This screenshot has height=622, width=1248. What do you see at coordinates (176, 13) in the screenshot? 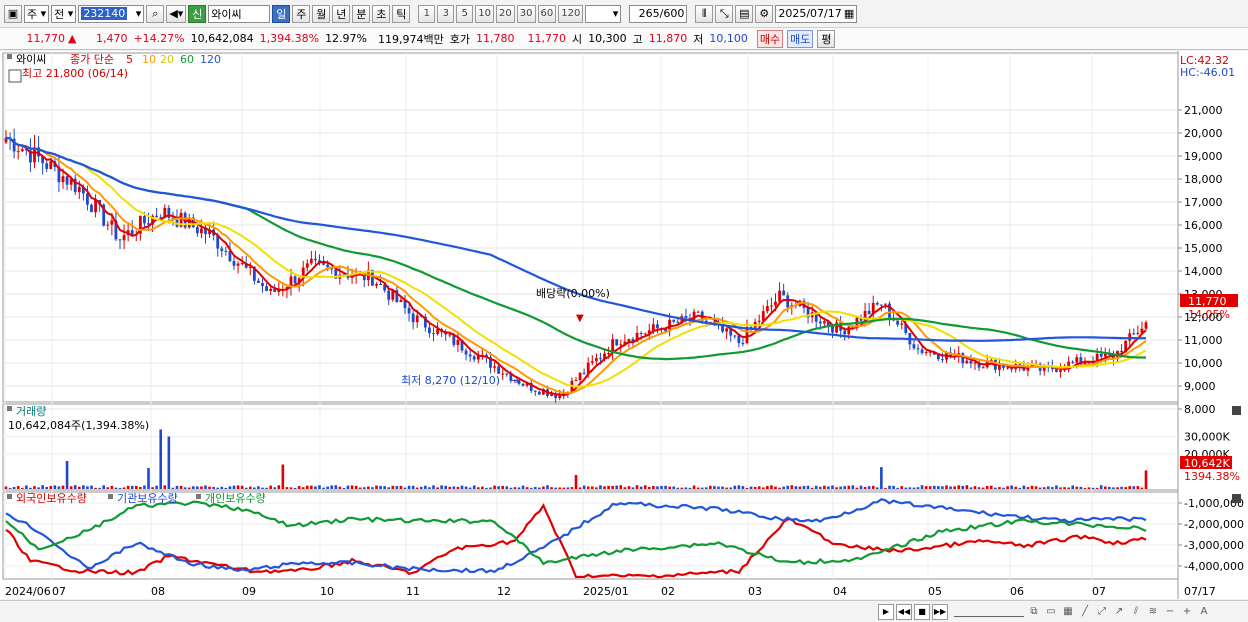
I see `speaker-icon: ◀▾` at bounding box center [176, 13].